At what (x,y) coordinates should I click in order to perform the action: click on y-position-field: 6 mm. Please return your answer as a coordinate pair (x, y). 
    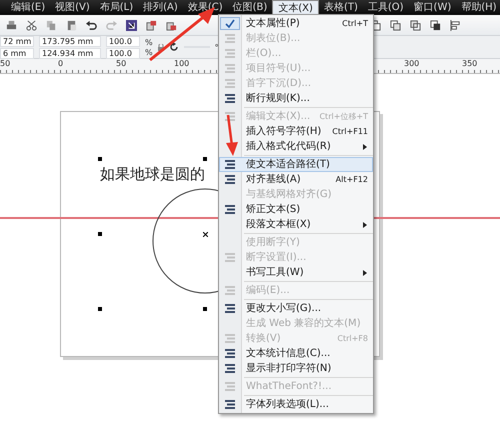
    Looking at the image, I should click on (17, 53).